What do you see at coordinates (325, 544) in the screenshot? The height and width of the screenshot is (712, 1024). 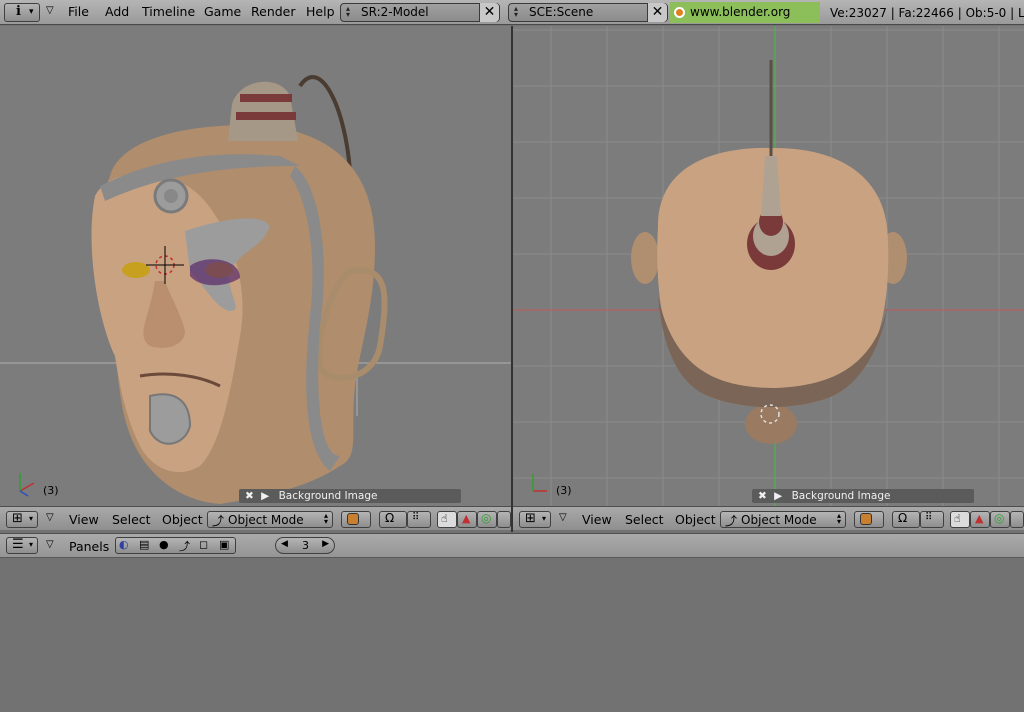 I see `increment-arrow-icon: ▶` at bounding box center [325, 544].